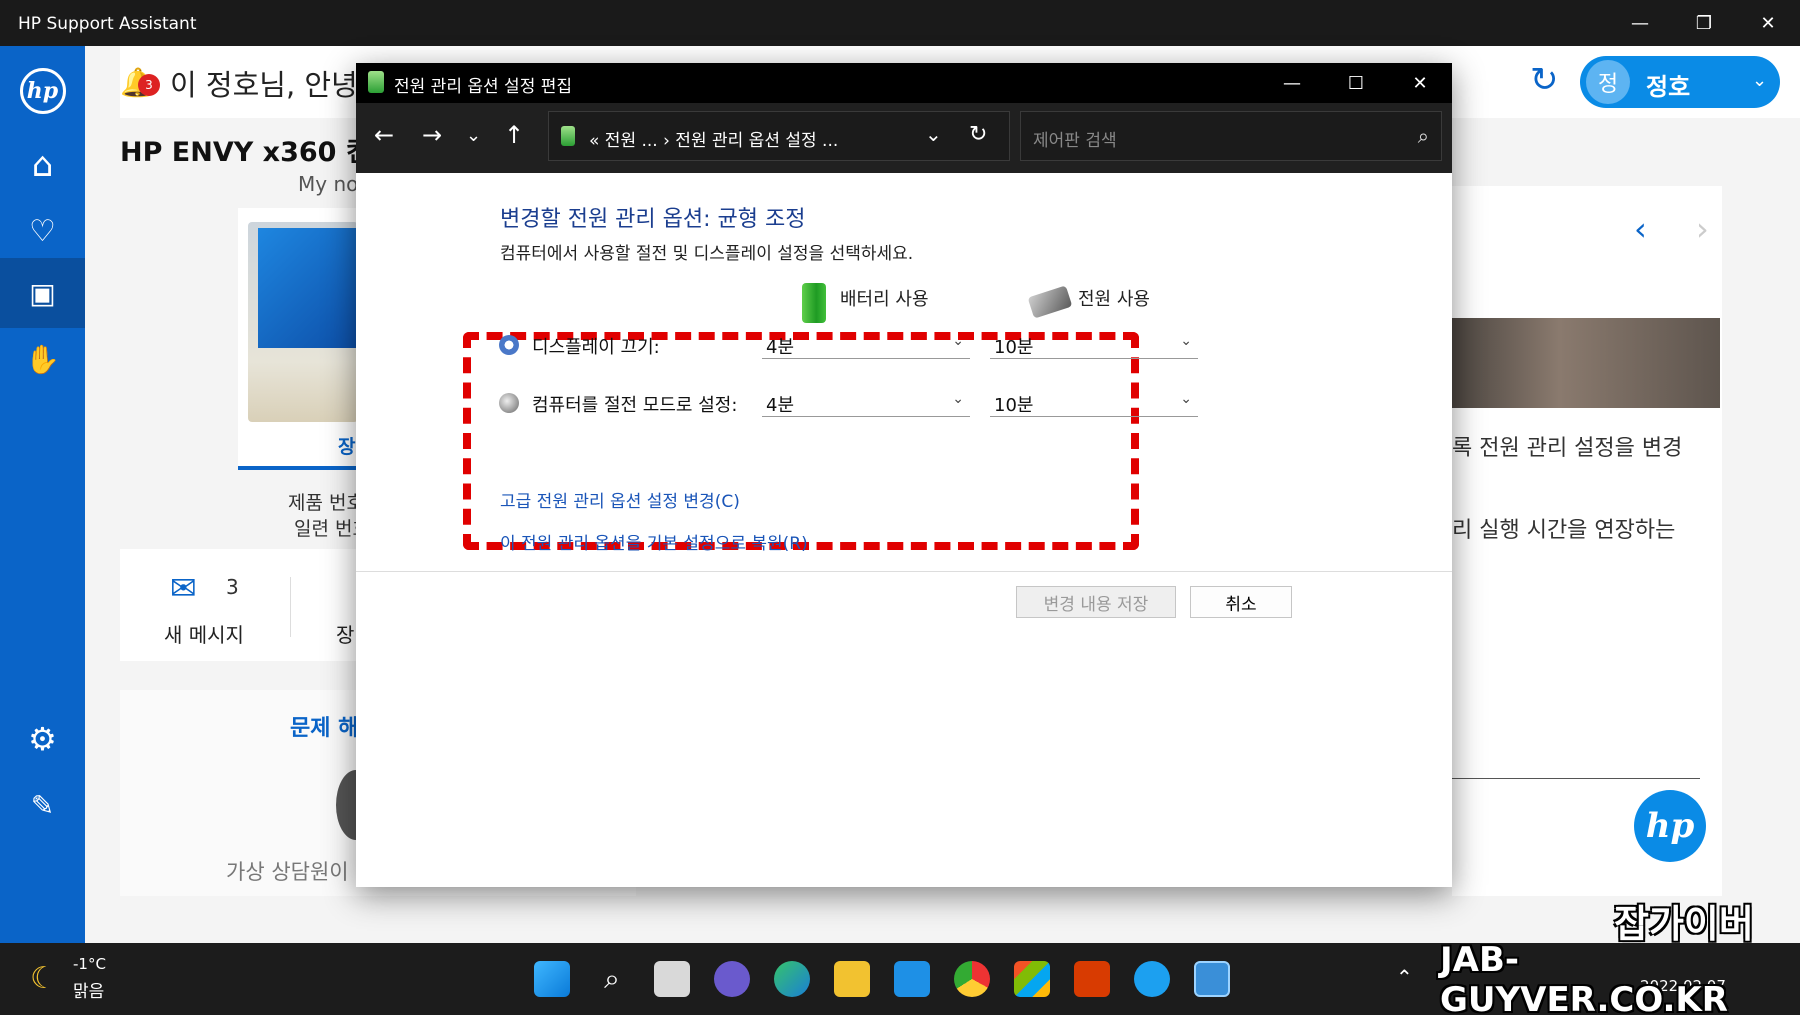 This screenshot has width=1800, height=1015. I want to click on restore-button: ❐, so click(1704, 23).